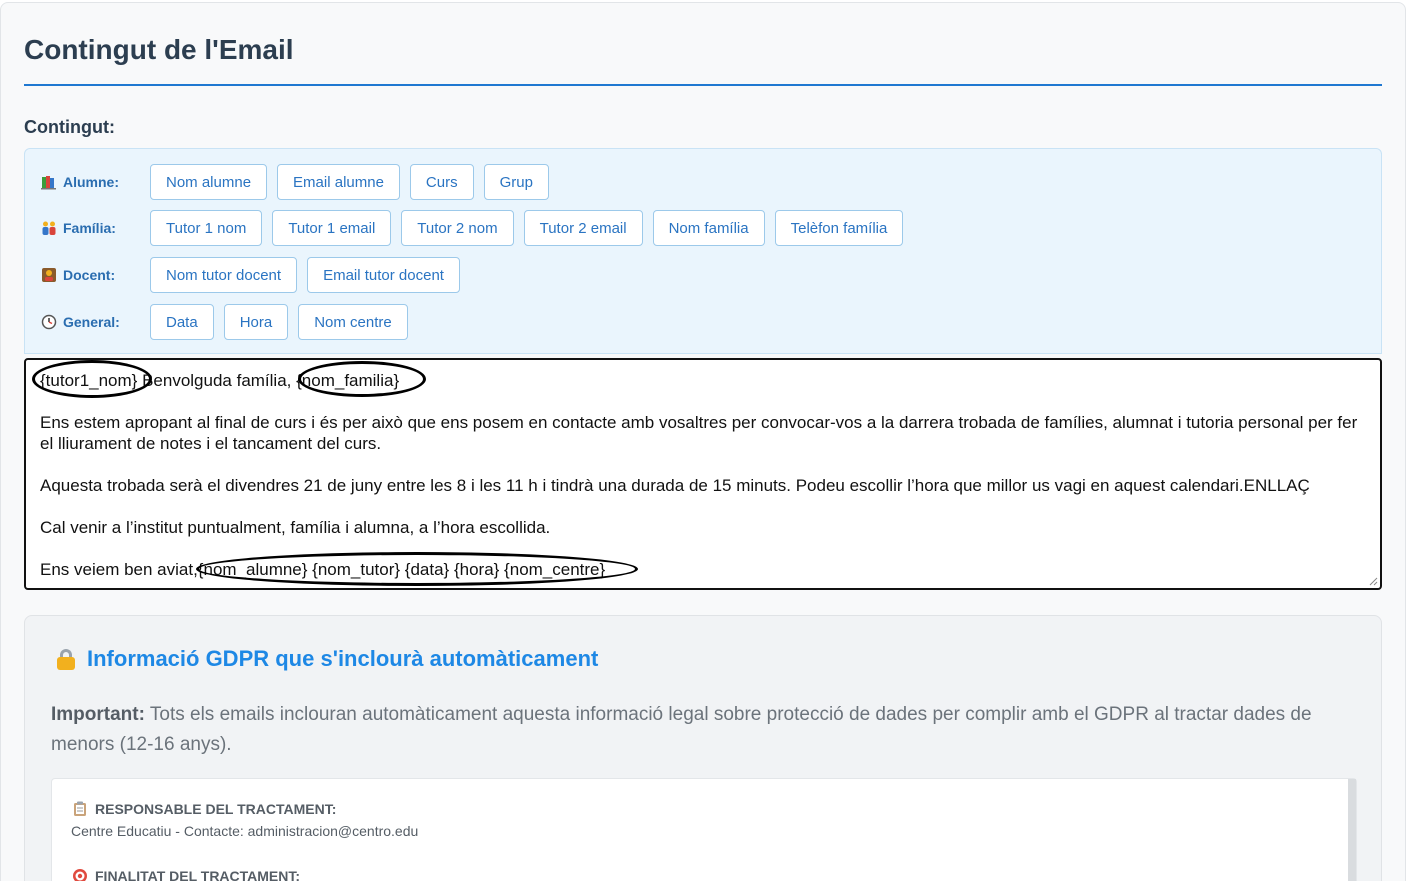  I want to click on title-divider, so click(703, 85).